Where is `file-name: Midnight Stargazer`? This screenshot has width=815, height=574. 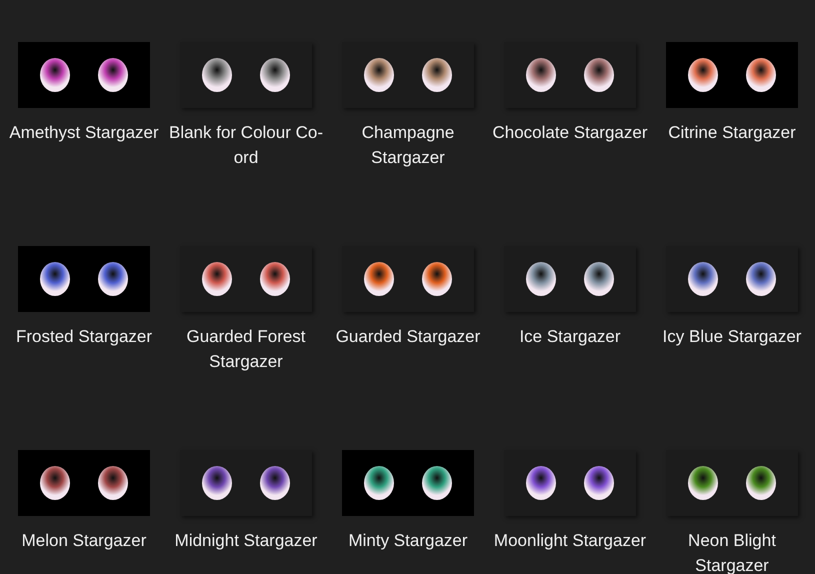
file-name: Midnight Stargazer is located at coordinates (246, 541).